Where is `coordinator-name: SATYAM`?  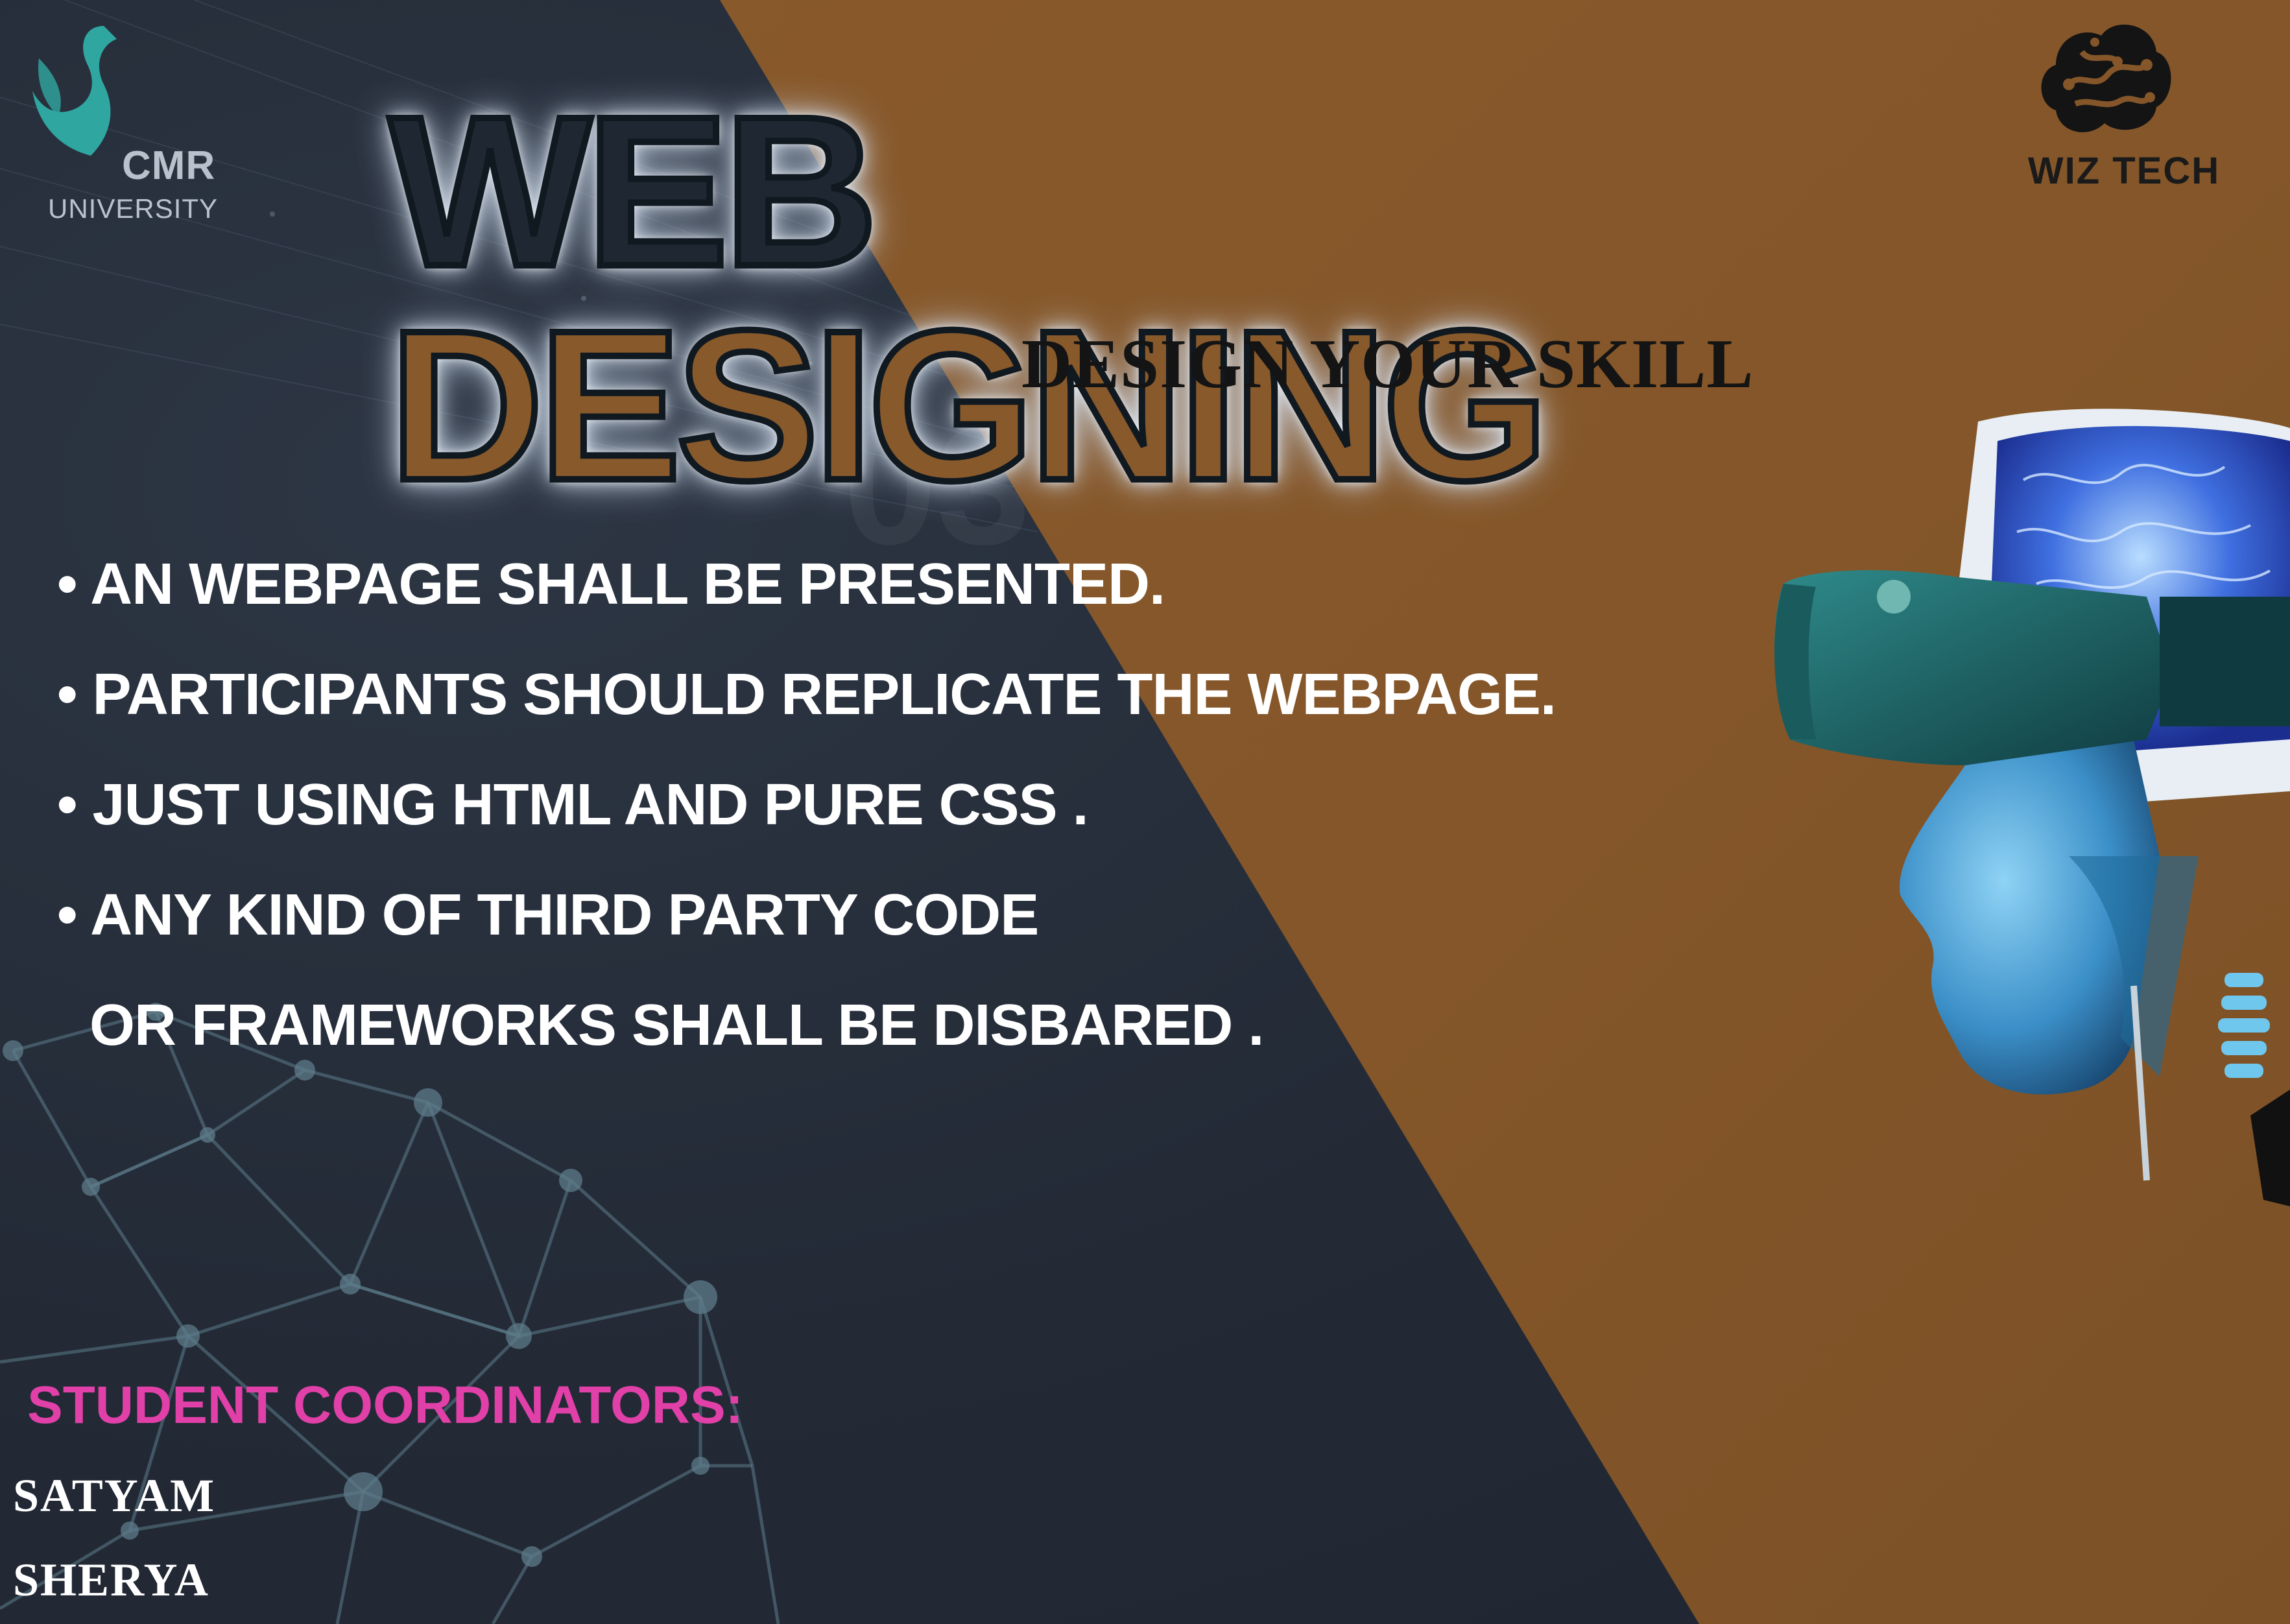 coordinator-name: SATYAM is located at coordinates (114, 1496).